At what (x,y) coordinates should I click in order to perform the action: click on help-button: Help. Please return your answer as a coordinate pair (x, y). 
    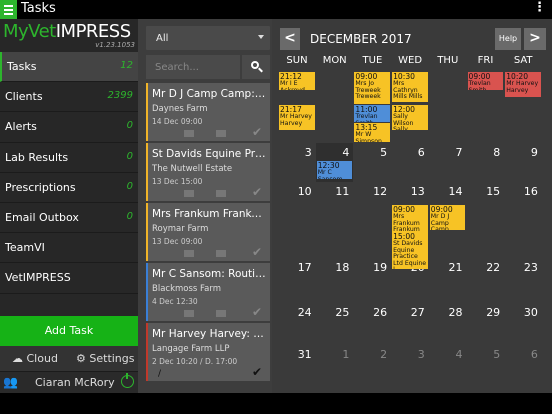
    Looking at the image, I should click on (508, 39).